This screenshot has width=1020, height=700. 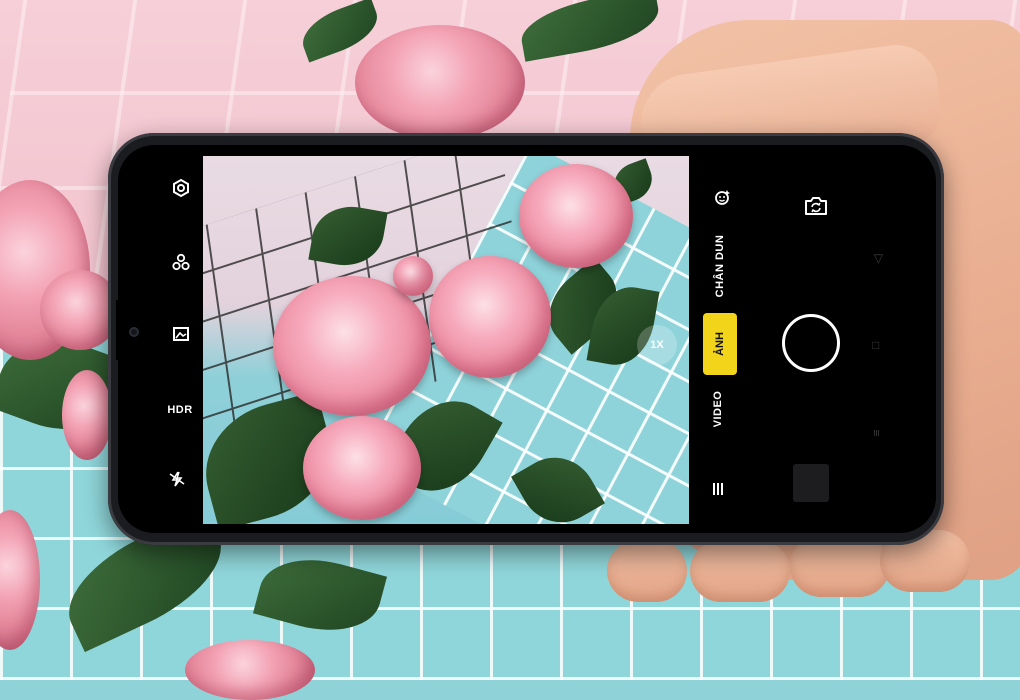 I want to click on nav-home-icon: □, so click(x=875, y=345).